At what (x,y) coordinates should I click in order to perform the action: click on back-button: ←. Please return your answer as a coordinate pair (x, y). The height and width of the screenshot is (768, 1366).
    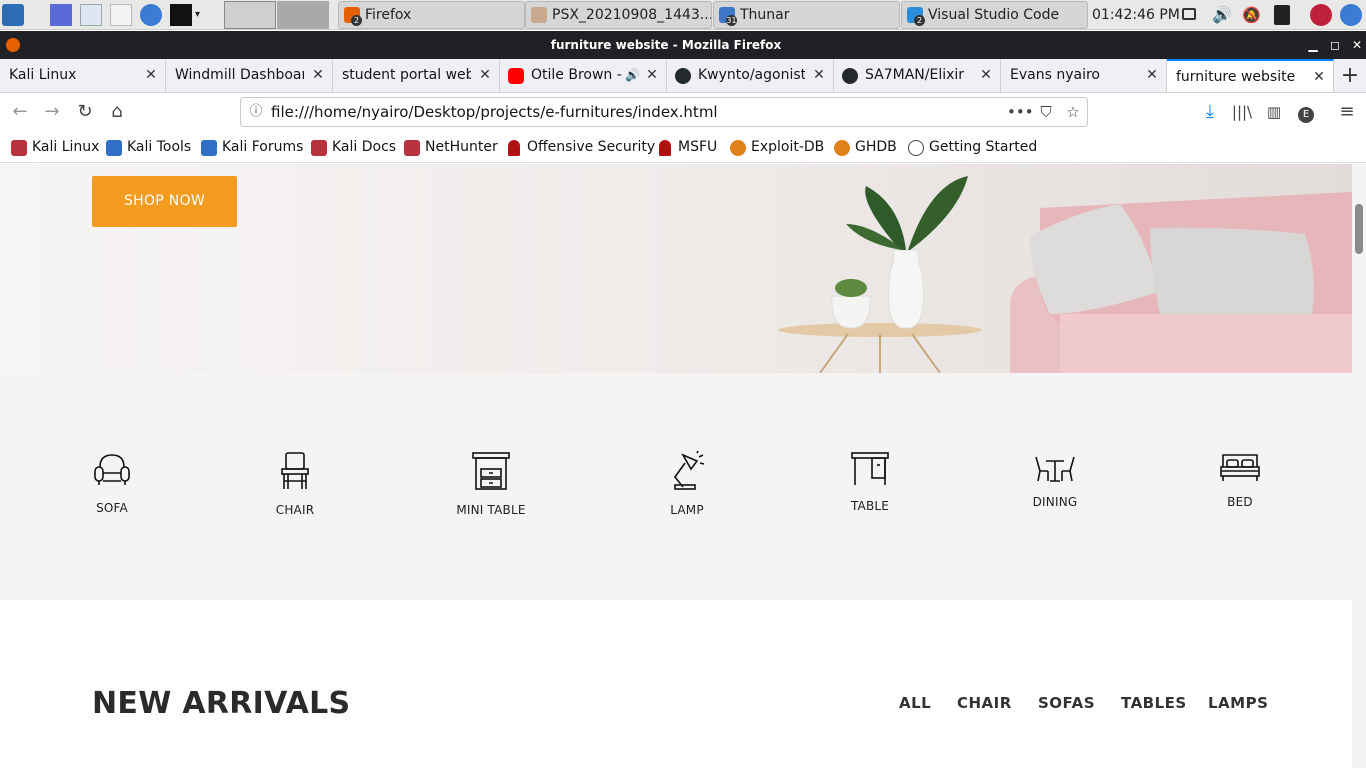
    Looking at the image, I should click on (20, 112).